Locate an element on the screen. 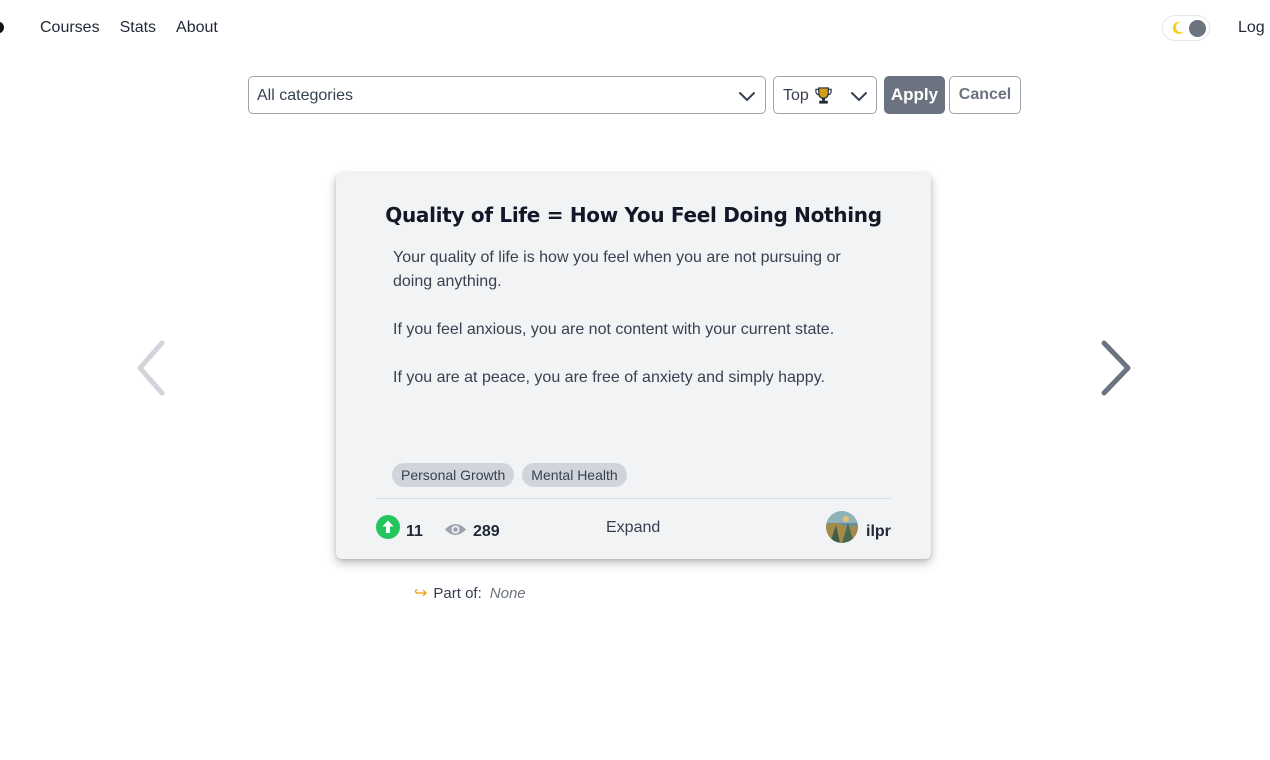 The image size is (1270, 760). tag-mental-health: Mental Health is located at coordinates (574, 475).